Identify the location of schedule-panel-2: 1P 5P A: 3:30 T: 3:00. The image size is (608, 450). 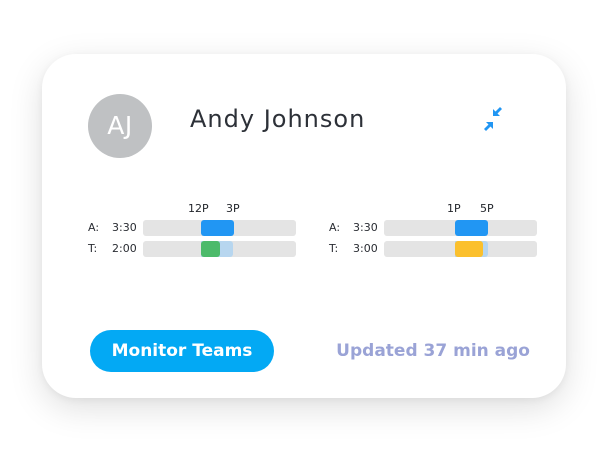
(434, 232).